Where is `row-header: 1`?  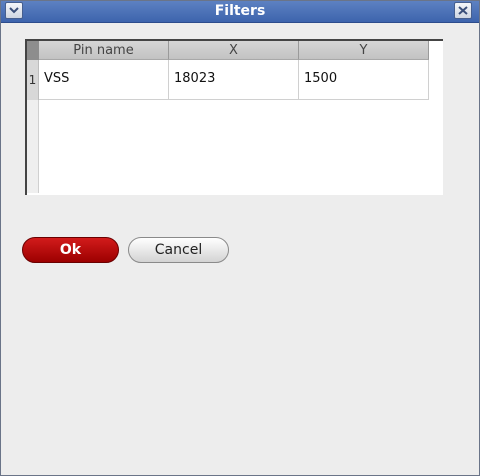
row-header: 1 is located at coordinates (33, 80).